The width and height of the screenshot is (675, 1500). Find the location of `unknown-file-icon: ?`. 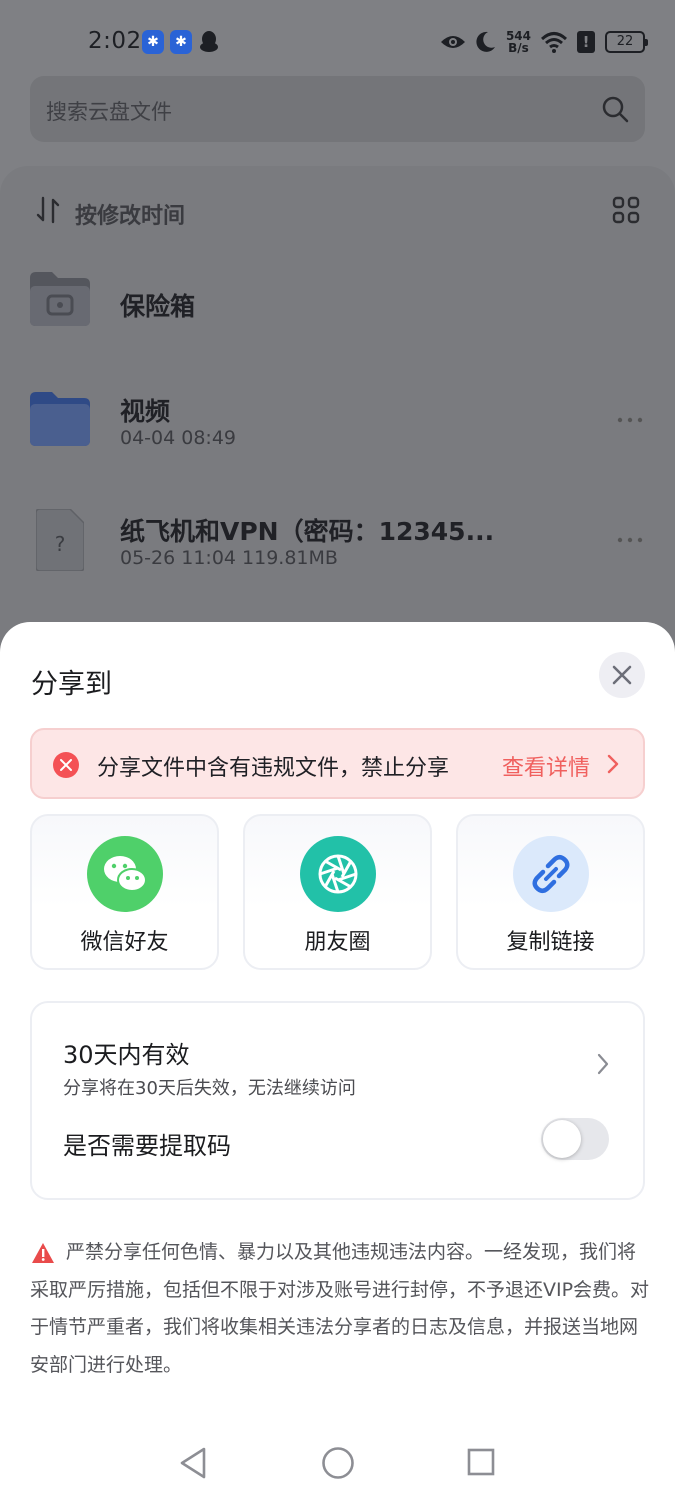

unknown-file-icon: ? is located at coordinates (60, 540).